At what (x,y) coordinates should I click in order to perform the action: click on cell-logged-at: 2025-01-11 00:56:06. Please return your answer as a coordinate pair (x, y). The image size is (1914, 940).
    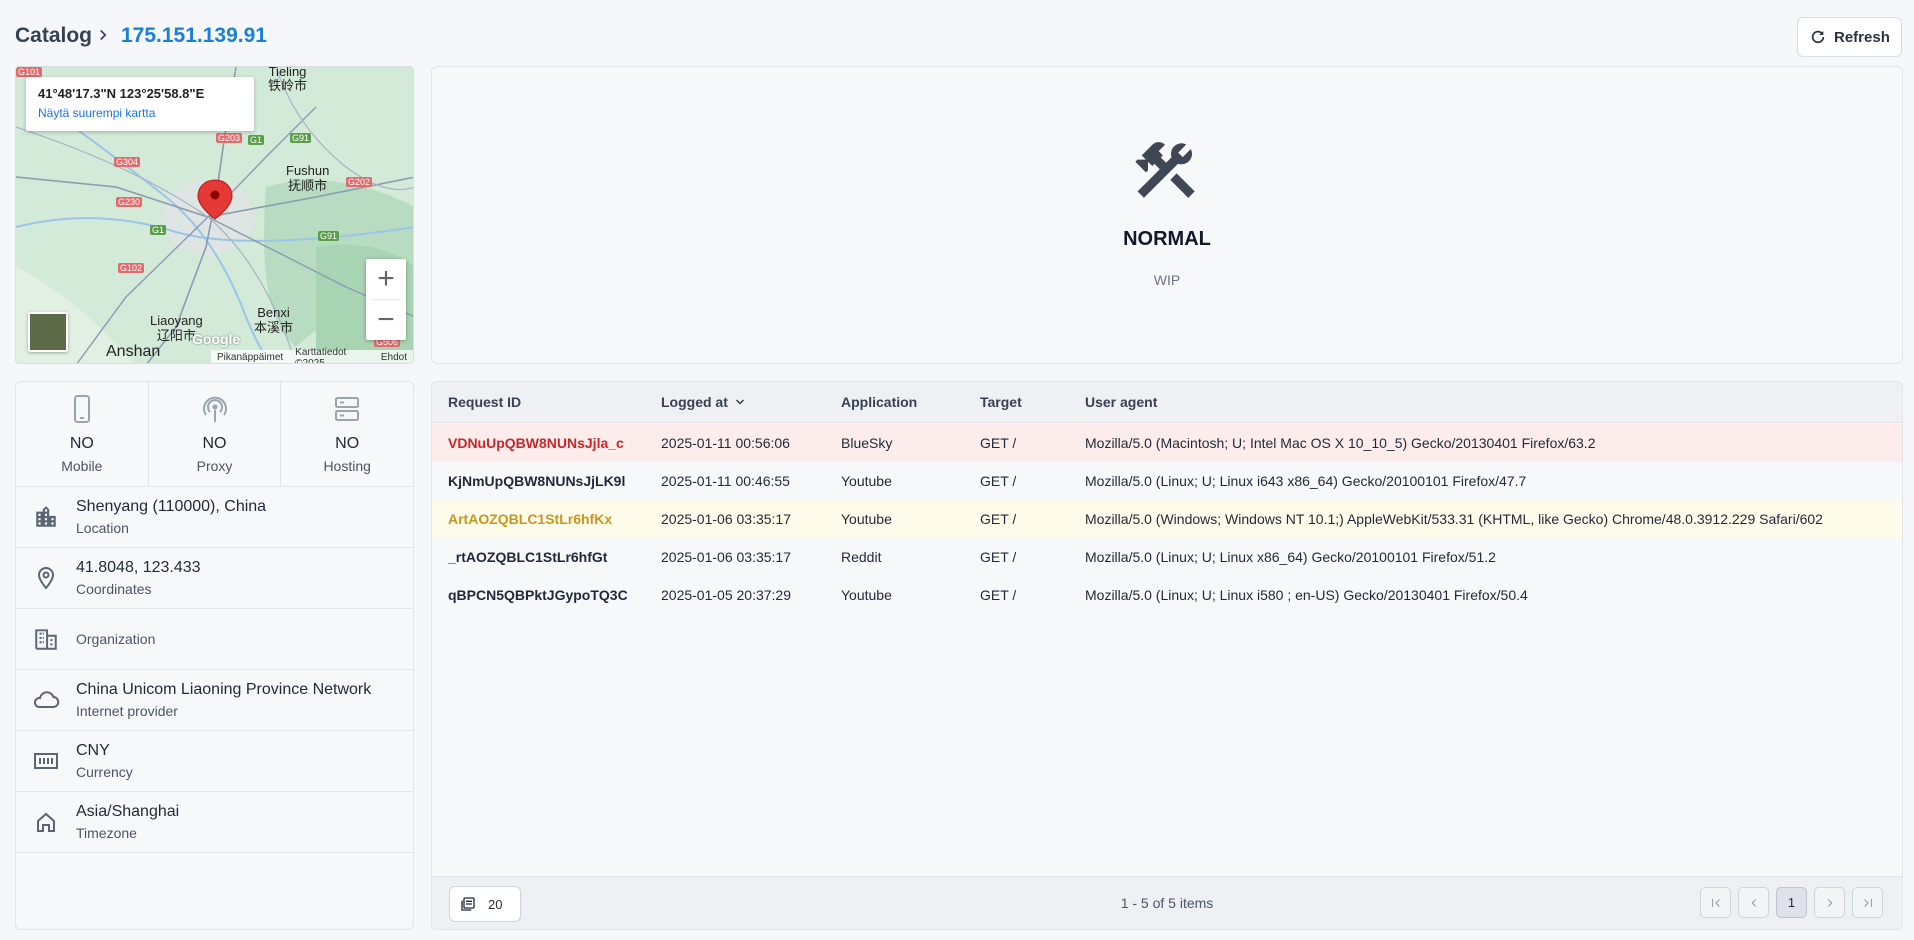
    Looking at the image, I should click on (725, 443).